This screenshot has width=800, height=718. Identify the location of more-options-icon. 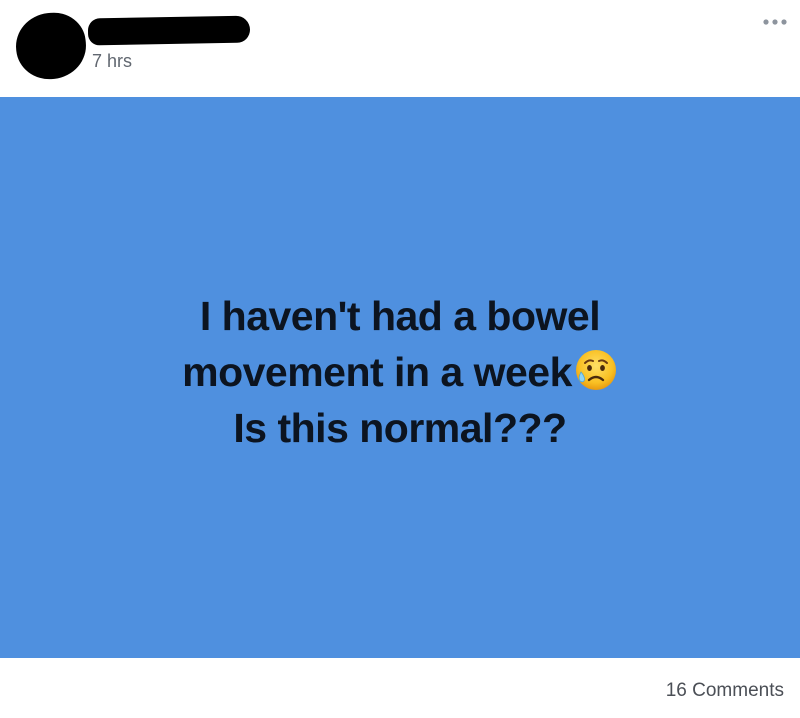
(775, 22).